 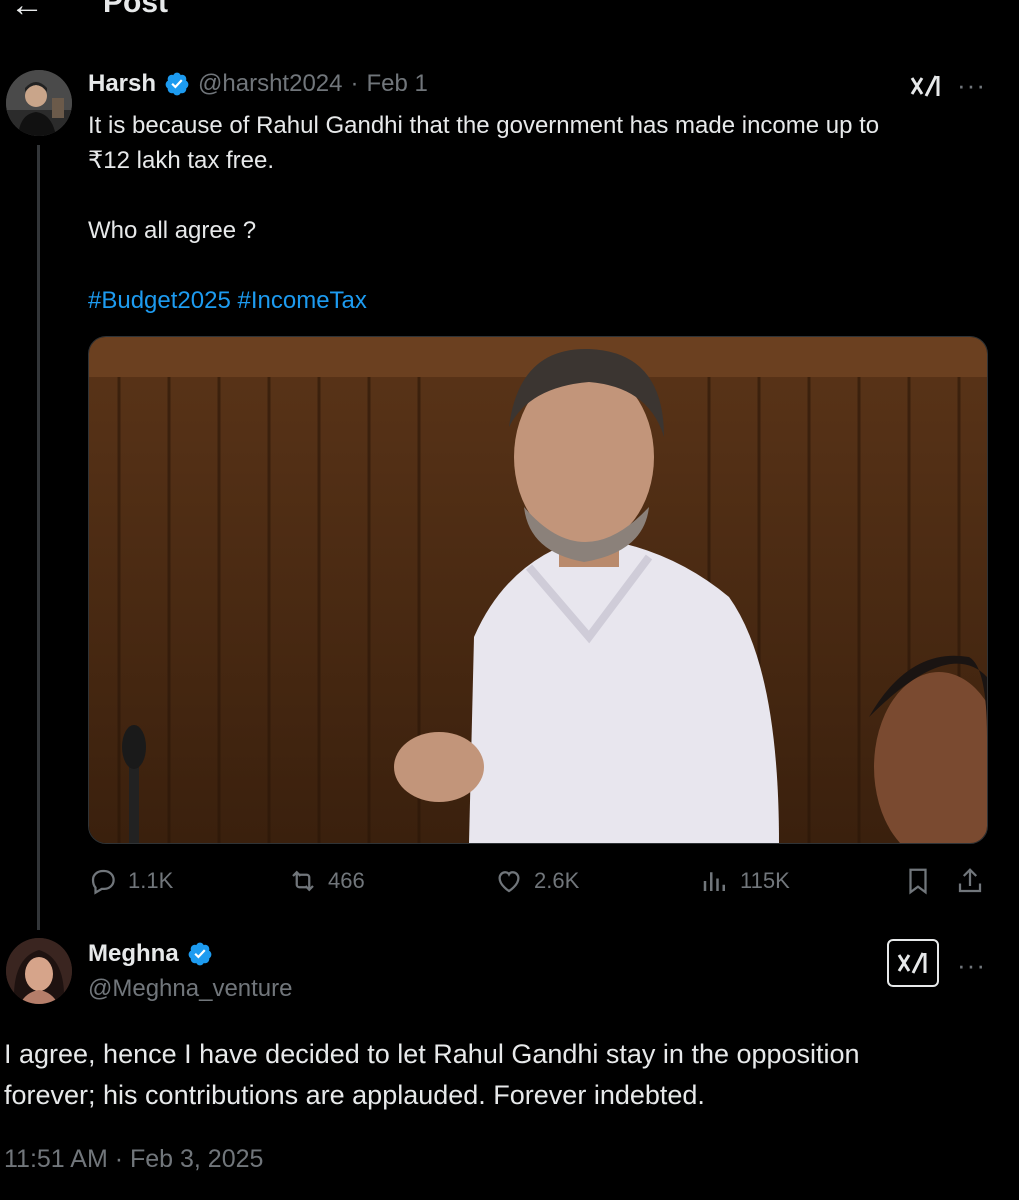 I want to click on views-button: 115K, so click(x=745, y=881).